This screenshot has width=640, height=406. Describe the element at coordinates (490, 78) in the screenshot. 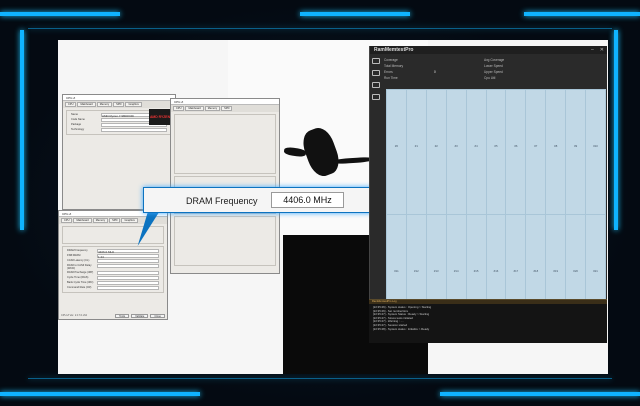

I see `stat-key: Cpu Util` at that location.